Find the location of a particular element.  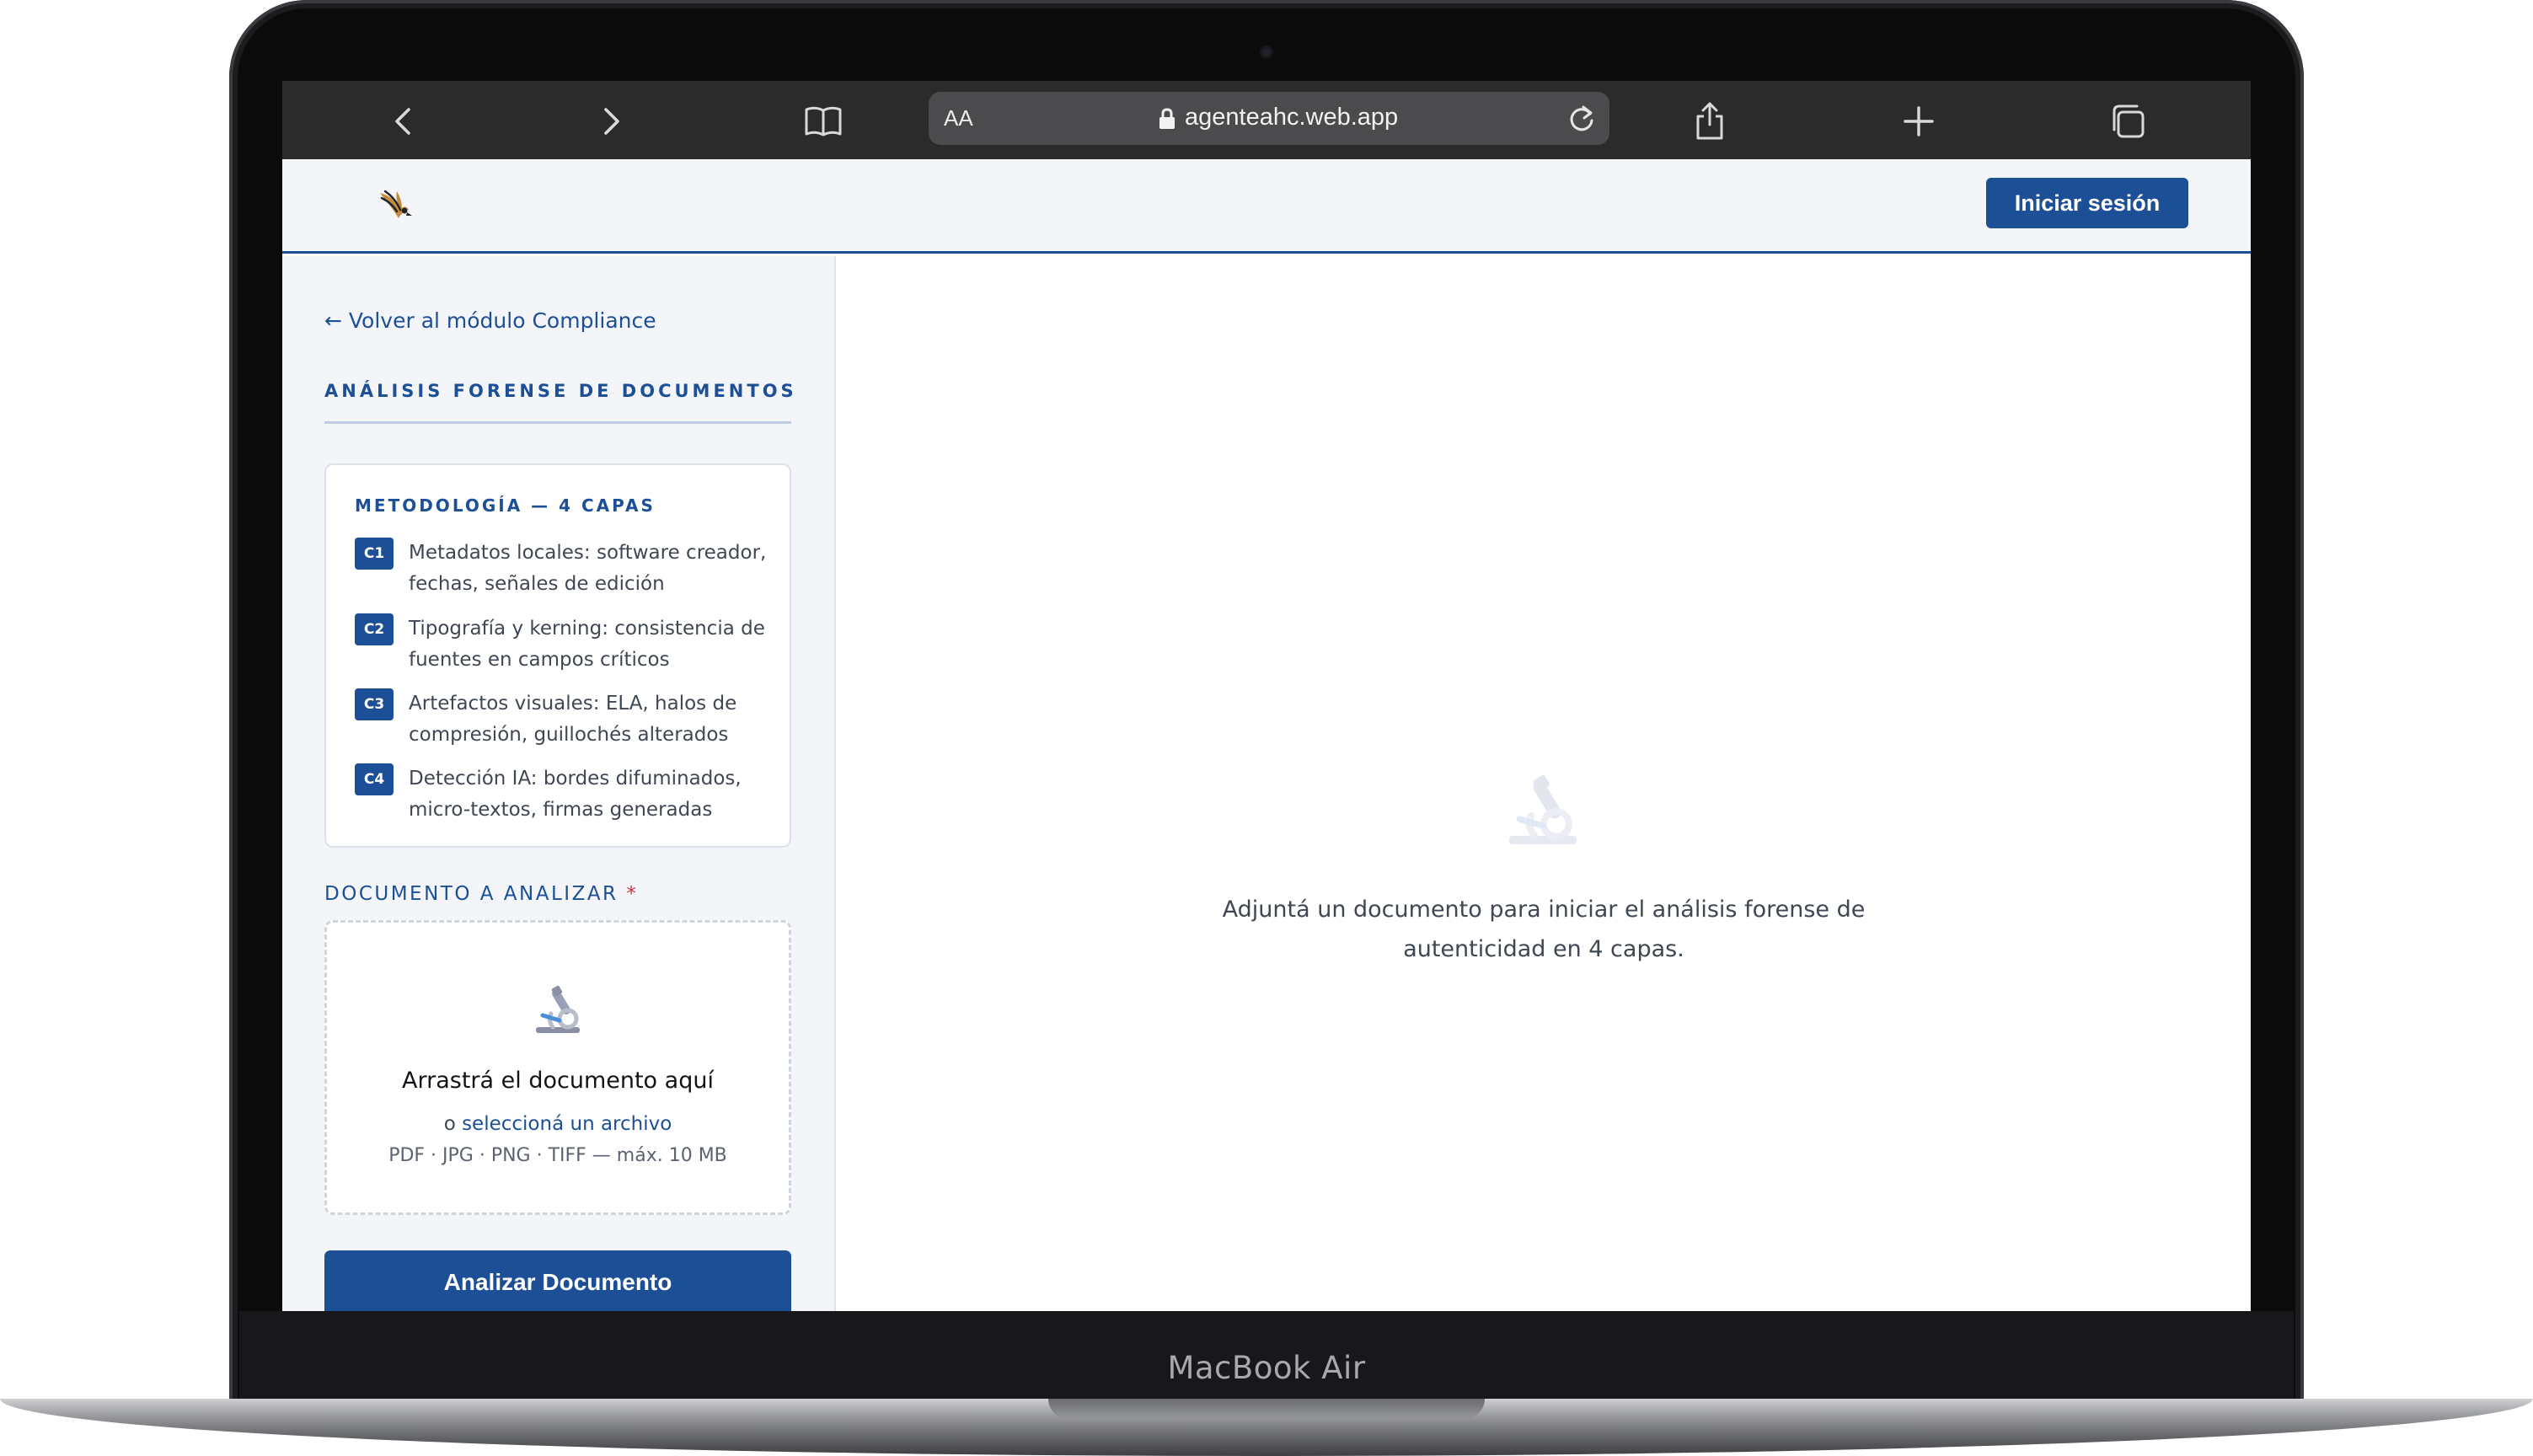

dropzone-title: Arrastrá el documento aquí is located at coordinates (558, 1081).